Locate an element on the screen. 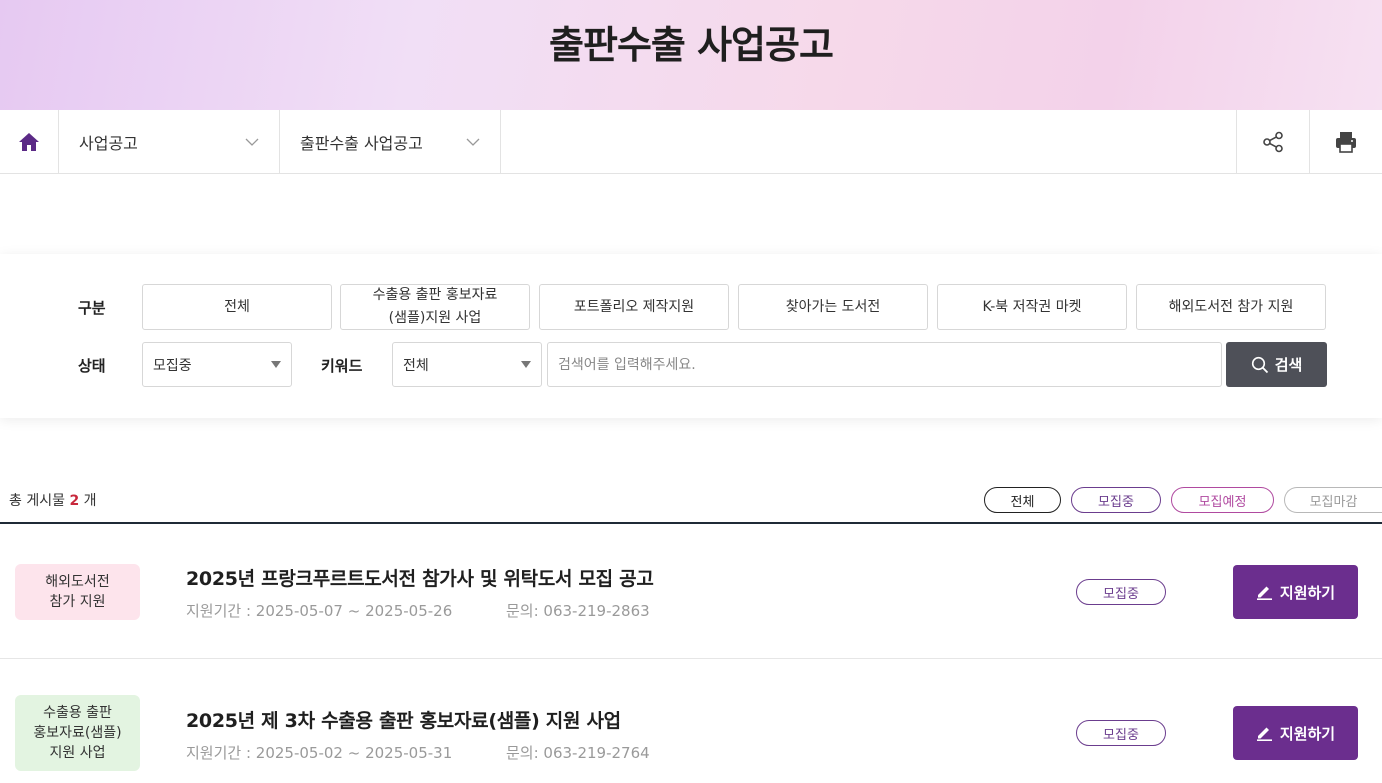 The height and width of the screenshot is (783, 1382). search-button-label: 검색 is located at coordinates (1288, 365).